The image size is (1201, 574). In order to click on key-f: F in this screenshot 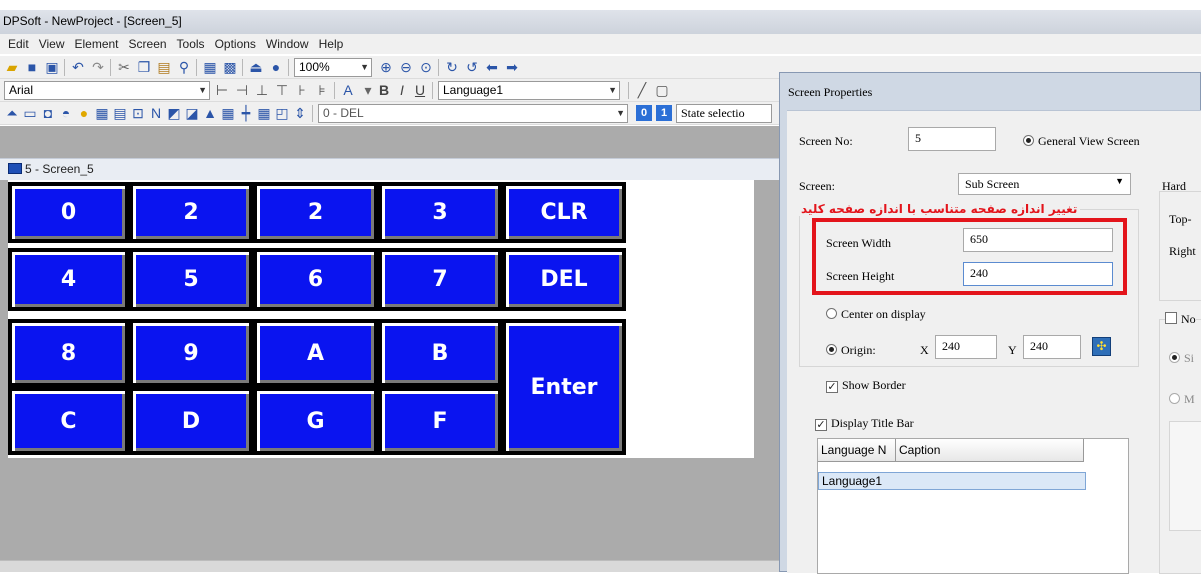, I will do `click(440, 421)`.